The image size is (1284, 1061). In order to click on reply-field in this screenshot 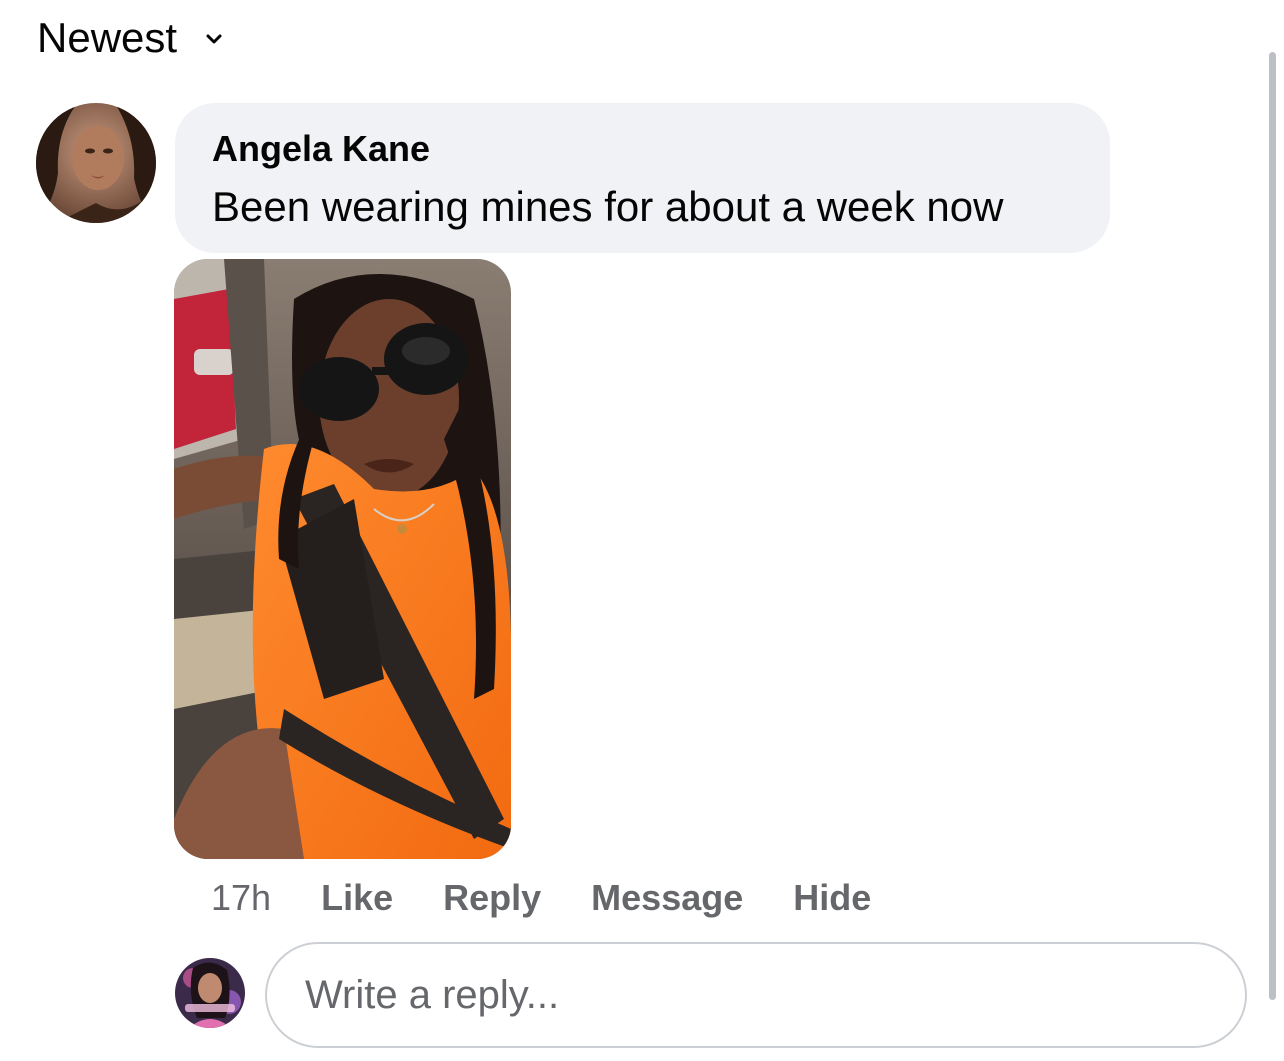, I will do `click(756, 995)`.